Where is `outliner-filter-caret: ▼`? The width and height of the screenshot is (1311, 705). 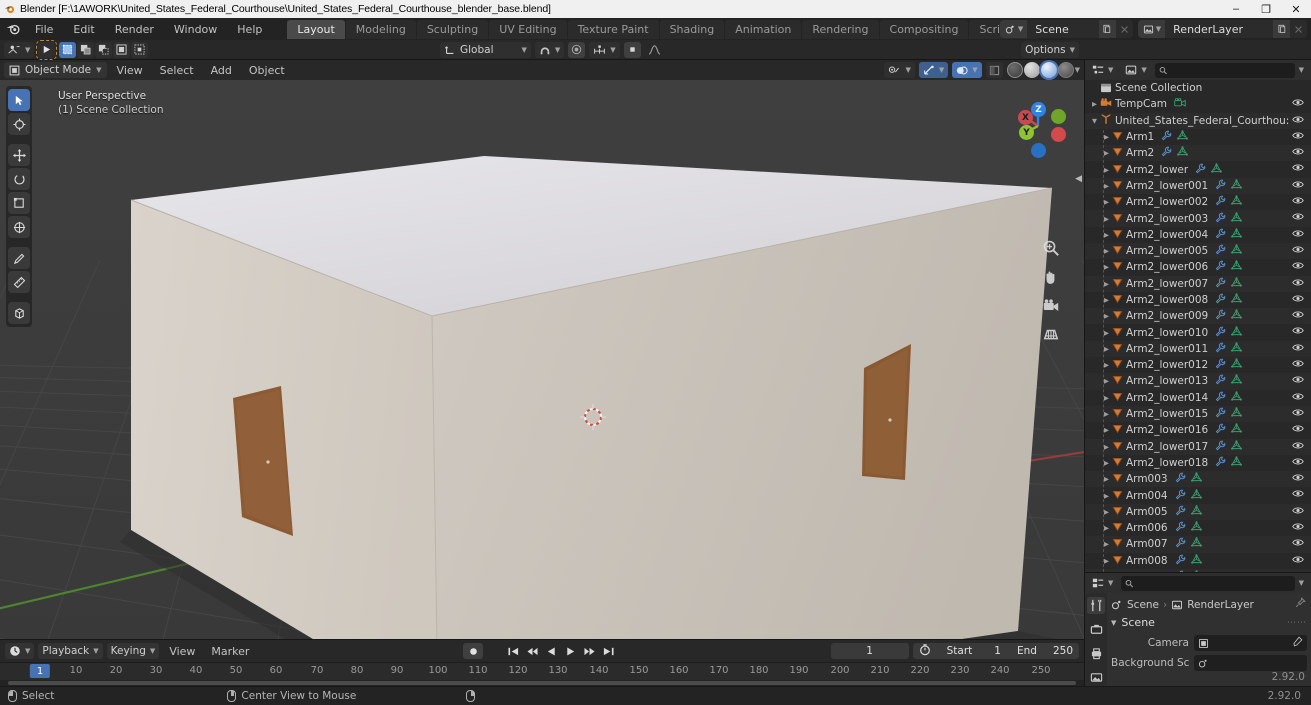
outliner-filter-caret: ▼ is located at coordinates (1301, 70).